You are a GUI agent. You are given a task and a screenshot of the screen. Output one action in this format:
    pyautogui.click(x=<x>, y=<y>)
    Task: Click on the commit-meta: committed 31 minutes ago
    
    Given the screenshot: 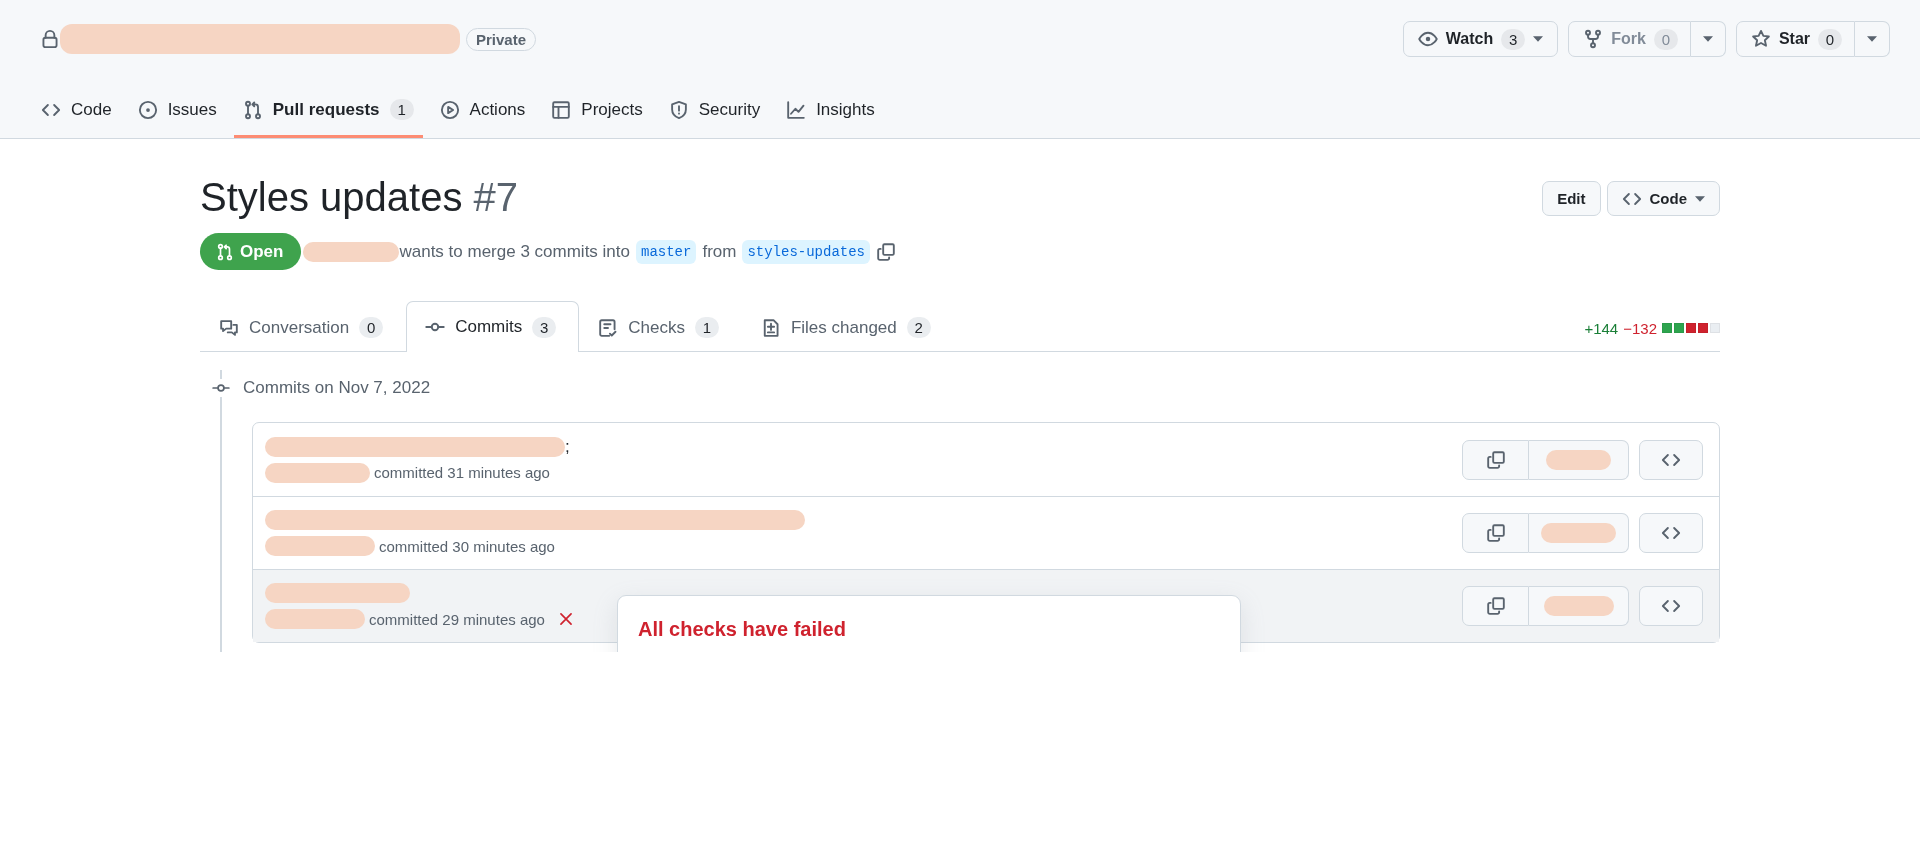 What is the action you would take?
    pyautogui.click(x=462, y=472)
    